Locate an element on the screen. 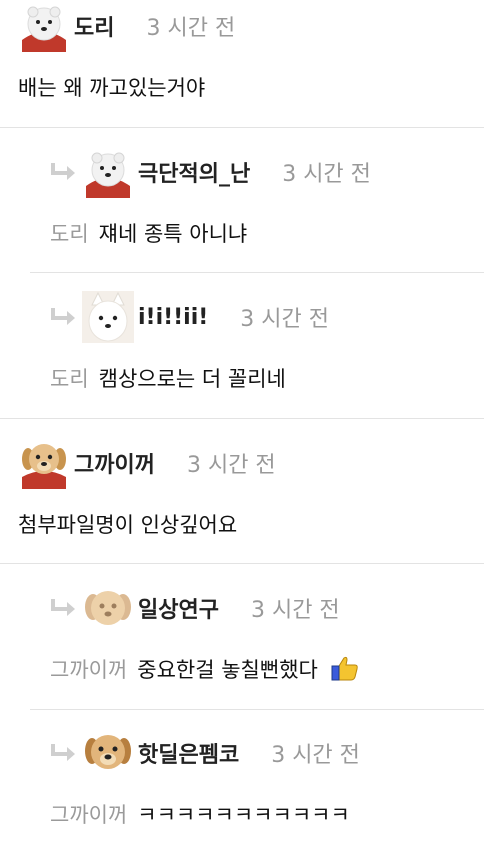 The height and width of the screenshot is (854, 484). reply-item: 일상연구 3 시간 전 그까이꺼 중요한걸 놓칠뻔했다 is located at coordinates (242, 645).